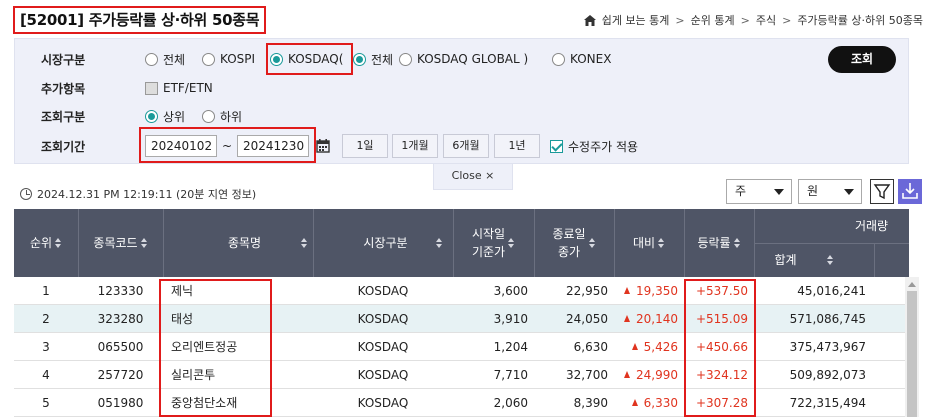 This screenshot has height=417, width=929. I want to click on calendar-icon, so click(323, 146).